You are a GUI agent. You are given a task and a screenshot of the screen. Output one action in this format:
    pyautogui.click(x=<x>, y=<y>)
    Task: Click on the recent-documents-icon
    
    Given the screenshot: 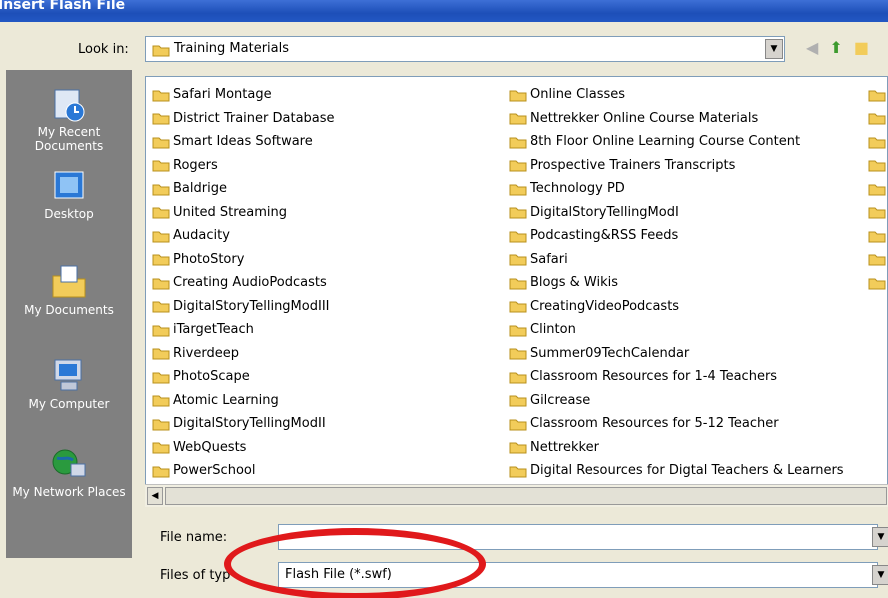 What is the action you would take?
    pyautogui.click(x=69, y=105)
    